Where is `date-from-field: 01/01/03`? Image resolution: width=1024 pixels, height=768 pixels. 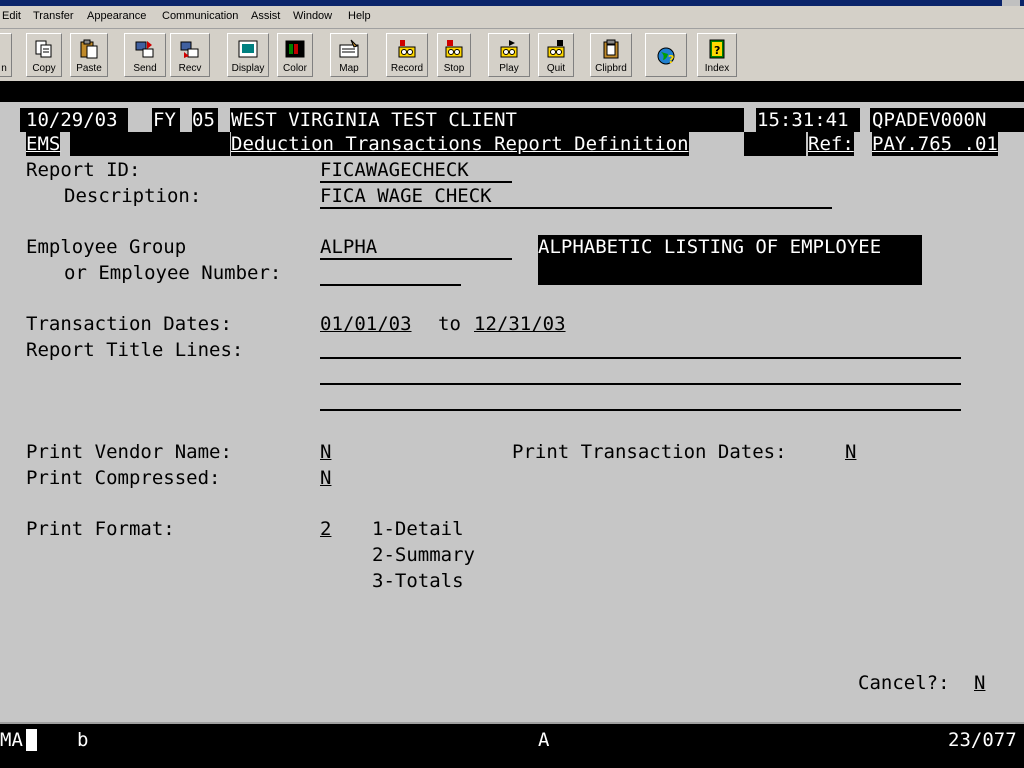 date-from-field: 01/01/03 is located at coordinates (366, 324).